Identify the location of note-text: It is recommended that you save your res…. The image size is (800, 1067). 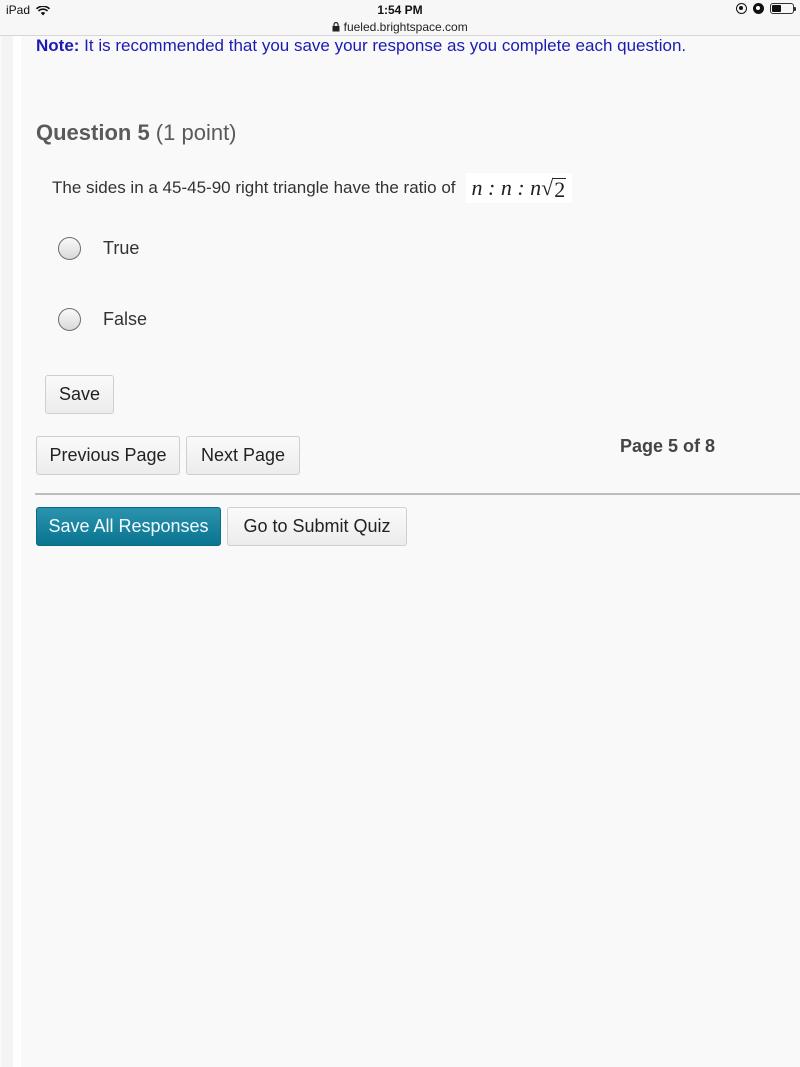
(383, 45).